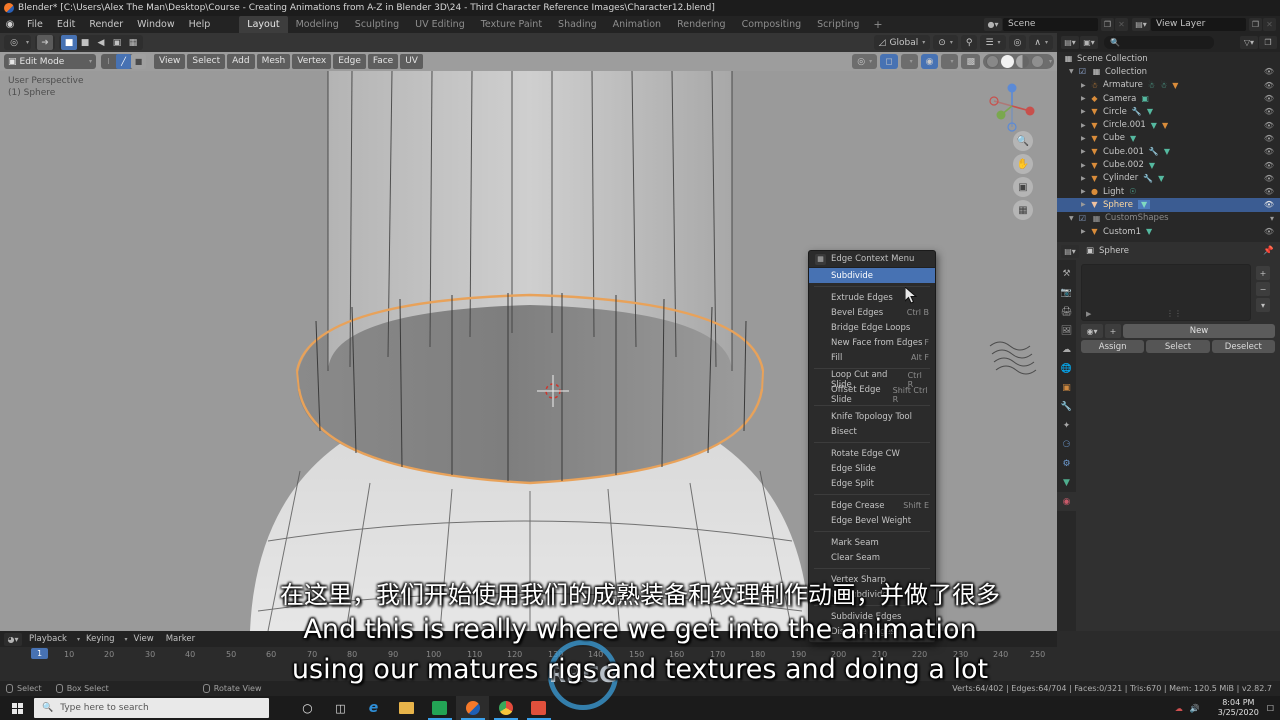 The image size is (1280, 720). What do you see at coordinates (872, 631) in the screenshot?
I see `menu-item-dissolve-edges: Dissolve Edges` at bounding box center [872, 631].